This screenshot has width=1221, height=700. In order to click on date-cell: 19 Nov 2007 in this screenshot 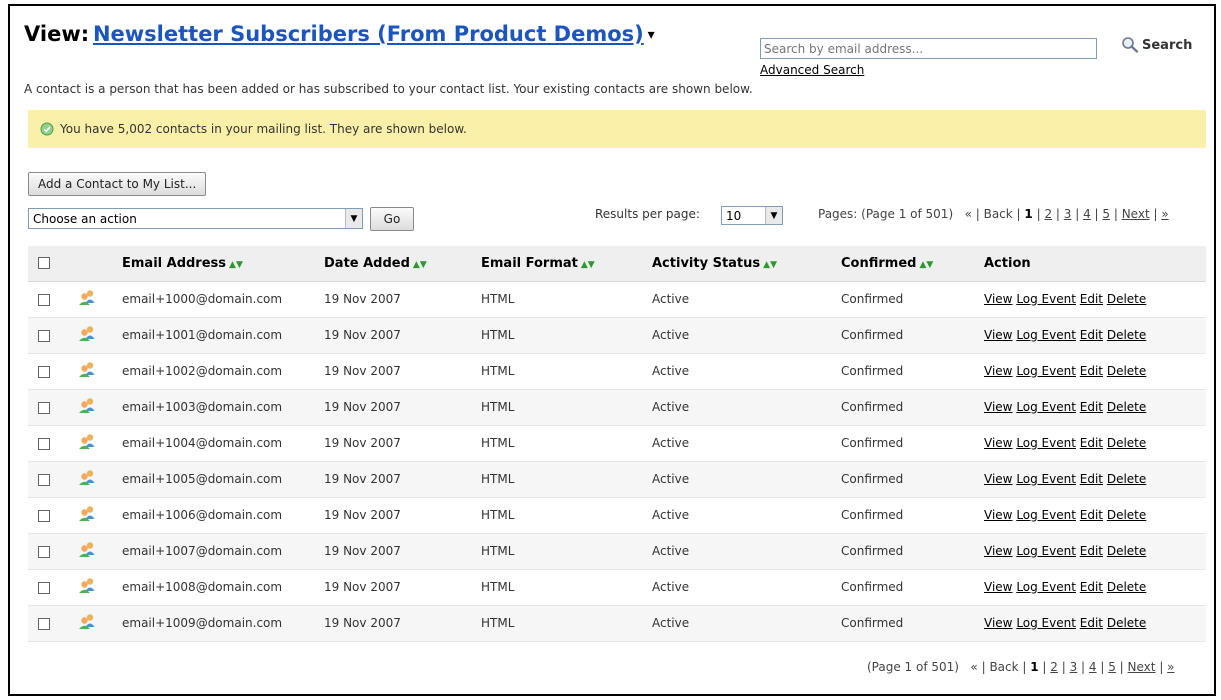, I will do `click(402, 515)`.